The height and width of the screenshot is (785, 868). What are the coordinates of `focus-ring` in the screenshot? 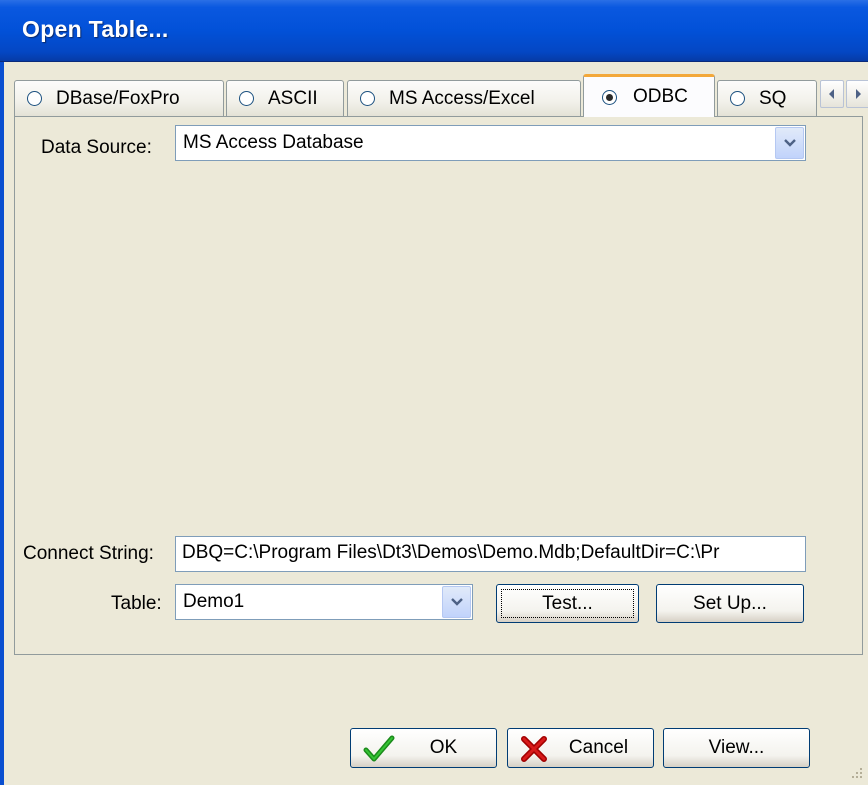 It's located at (567, 603).